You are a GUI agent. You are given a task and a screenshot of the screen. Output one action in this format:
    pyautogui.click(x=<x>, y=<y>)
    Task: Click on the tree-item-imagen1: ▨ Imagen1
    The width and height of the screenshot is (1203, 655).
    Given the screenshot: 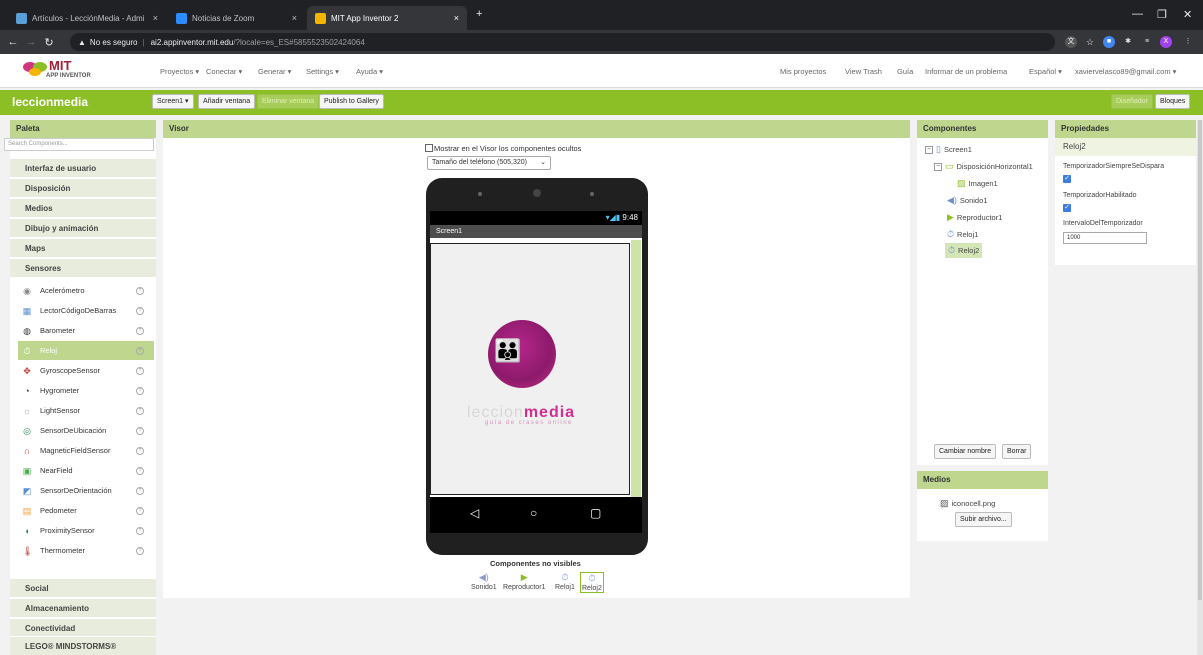 What is the action you would take?
    pyautogui.click(x=977, y=183)
    